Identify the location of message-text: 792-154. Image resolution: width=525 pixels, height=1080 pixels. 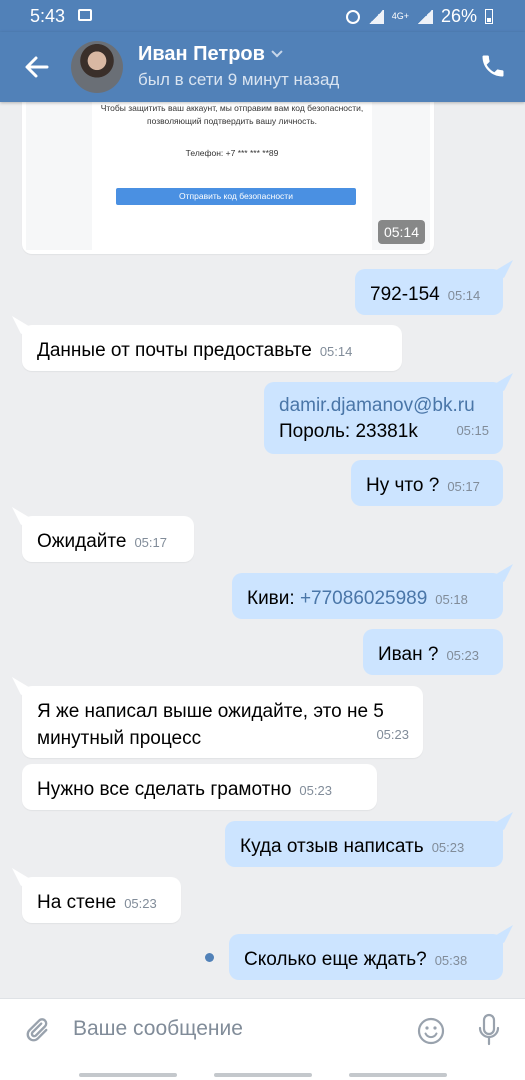
(405, 294).